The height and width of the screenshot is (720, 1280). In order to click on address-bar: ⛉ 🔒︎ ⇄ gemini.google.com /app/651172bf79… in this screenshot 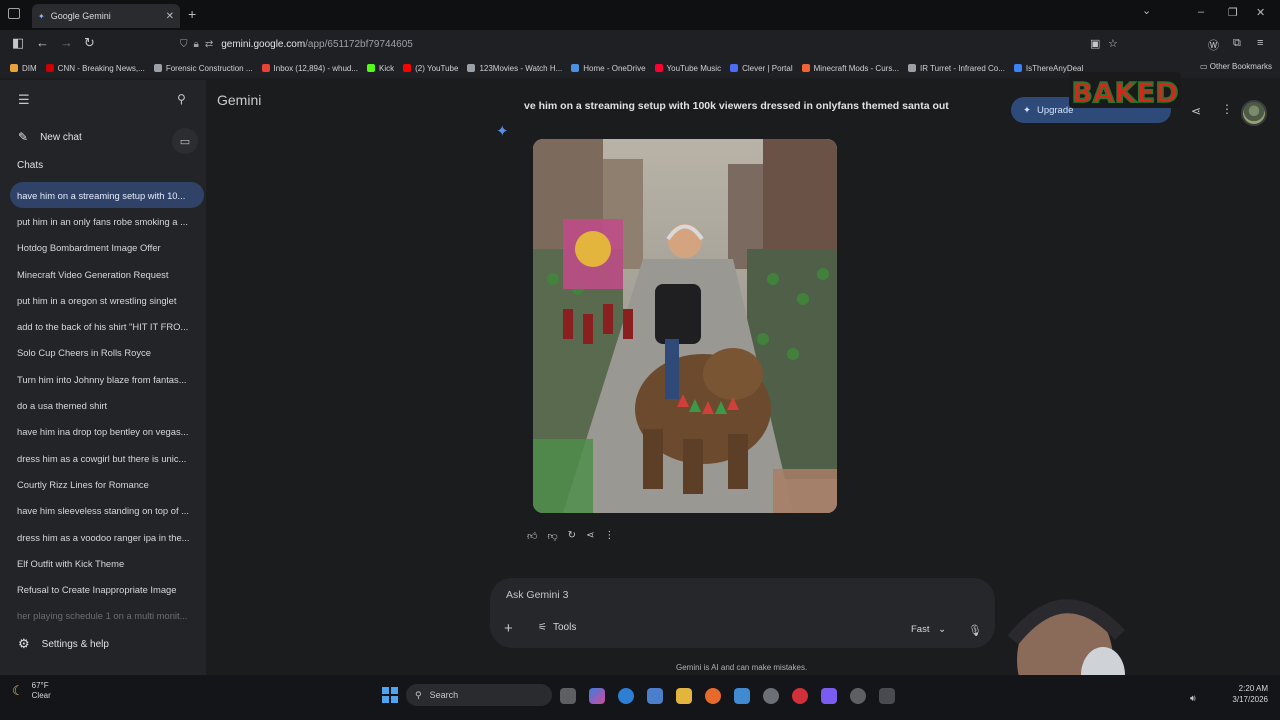, I will do `click(655, 44)`.